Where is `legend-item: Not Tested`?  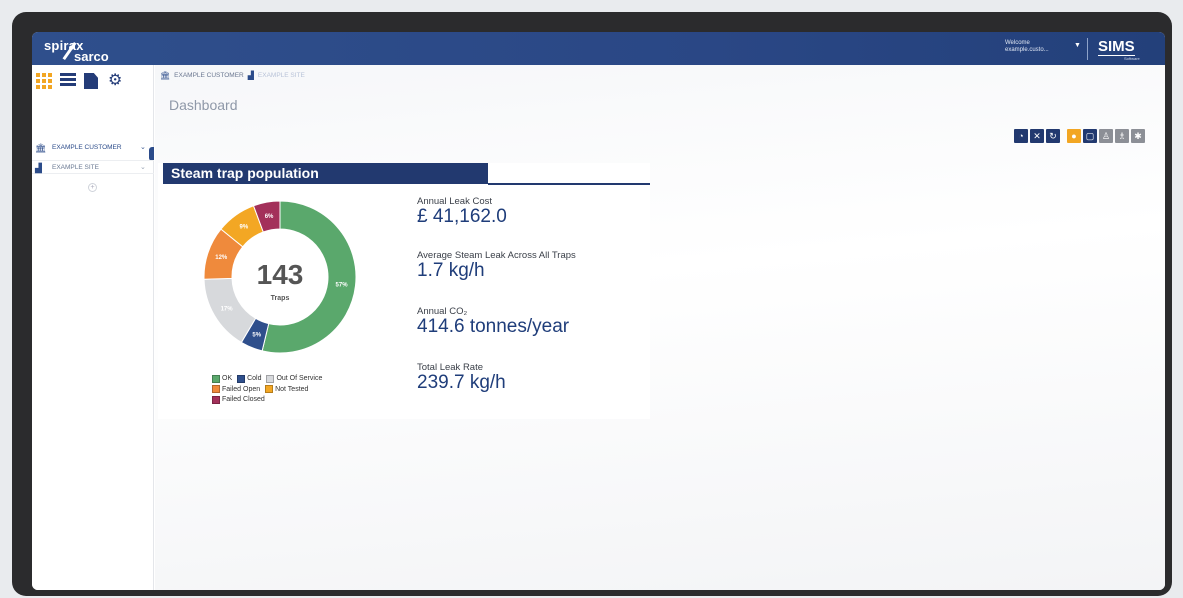 legend-item: Not Tested is located at coordinates (286, 389).